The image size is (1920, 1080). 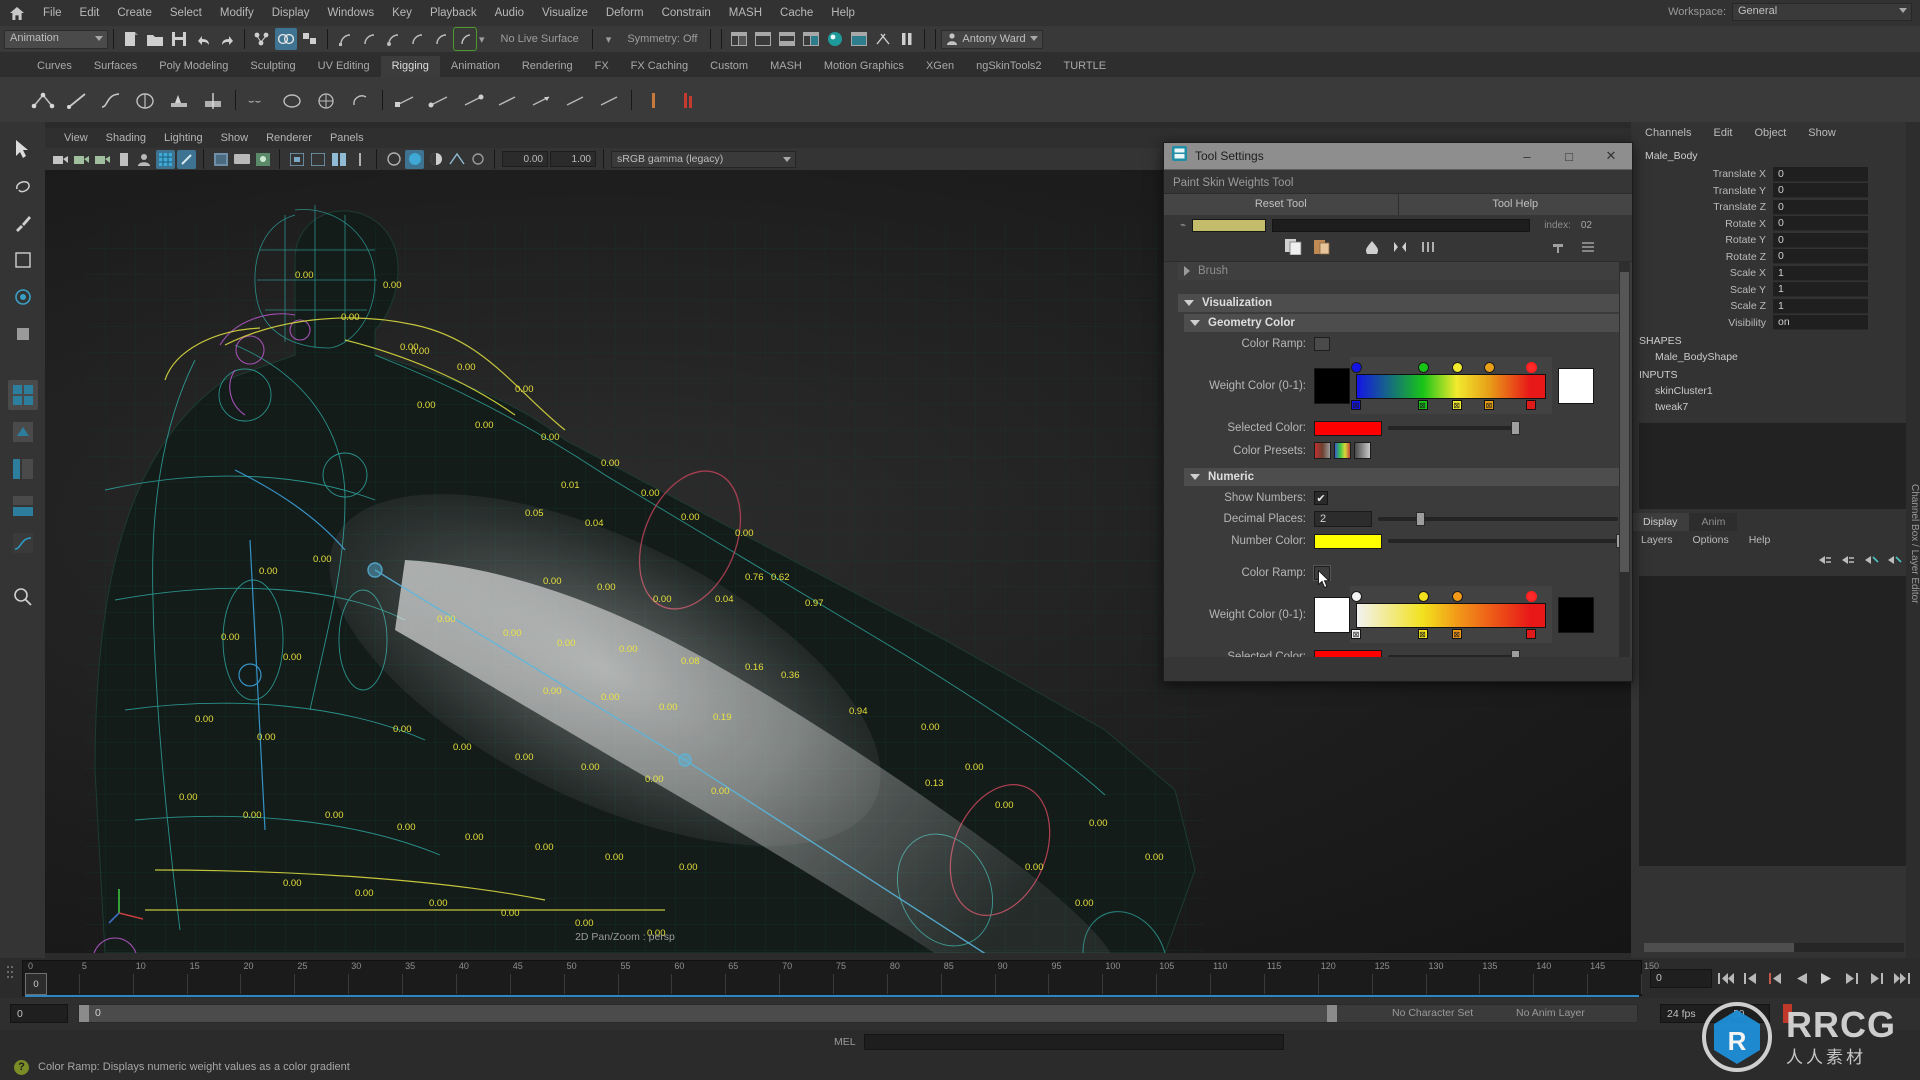 What do you see at coordinates (1822, 12) in the screenshot?
I see `workspace-select: General` at bounding box center [1822, 12].